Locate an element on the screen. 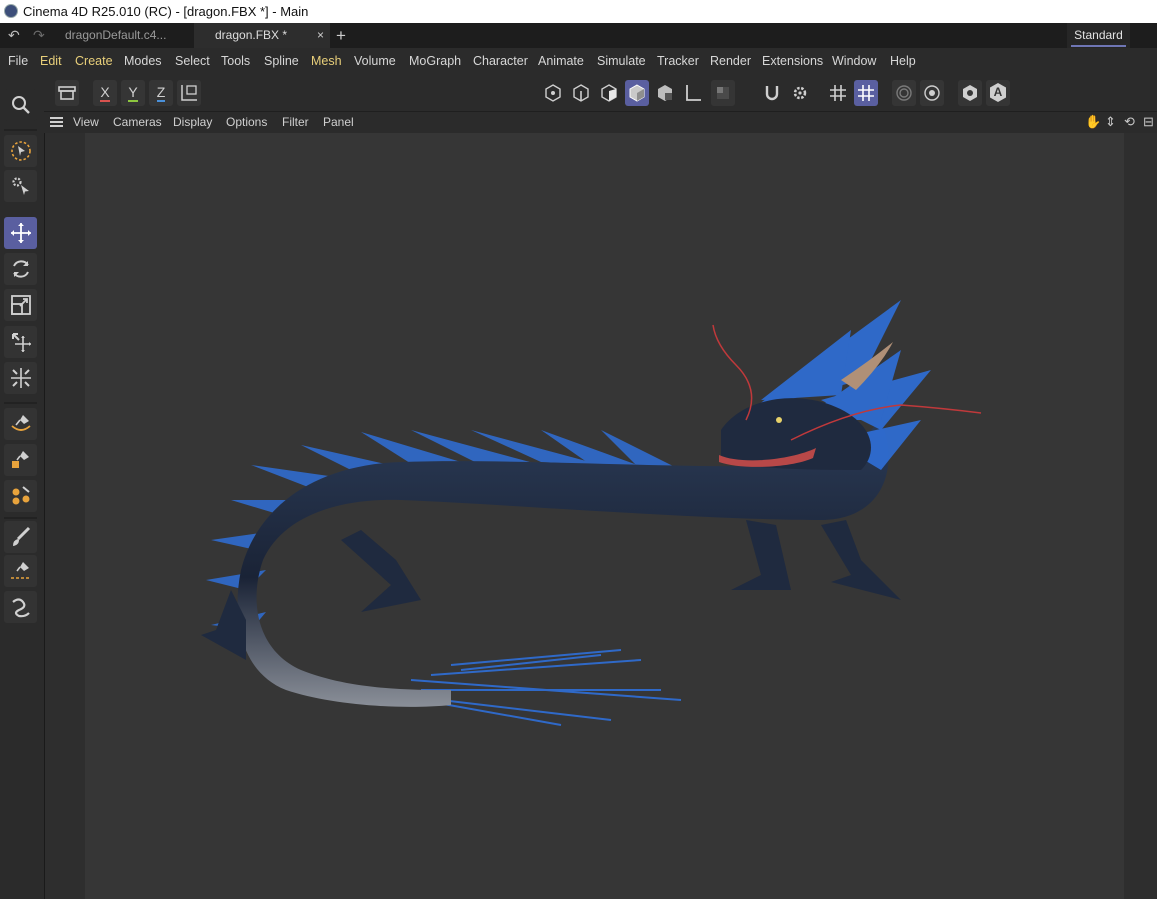 Image resolution: width=1157 pixels, height=899 pixels. menu-simulate: Simulate is located at coordinates (621, 61).